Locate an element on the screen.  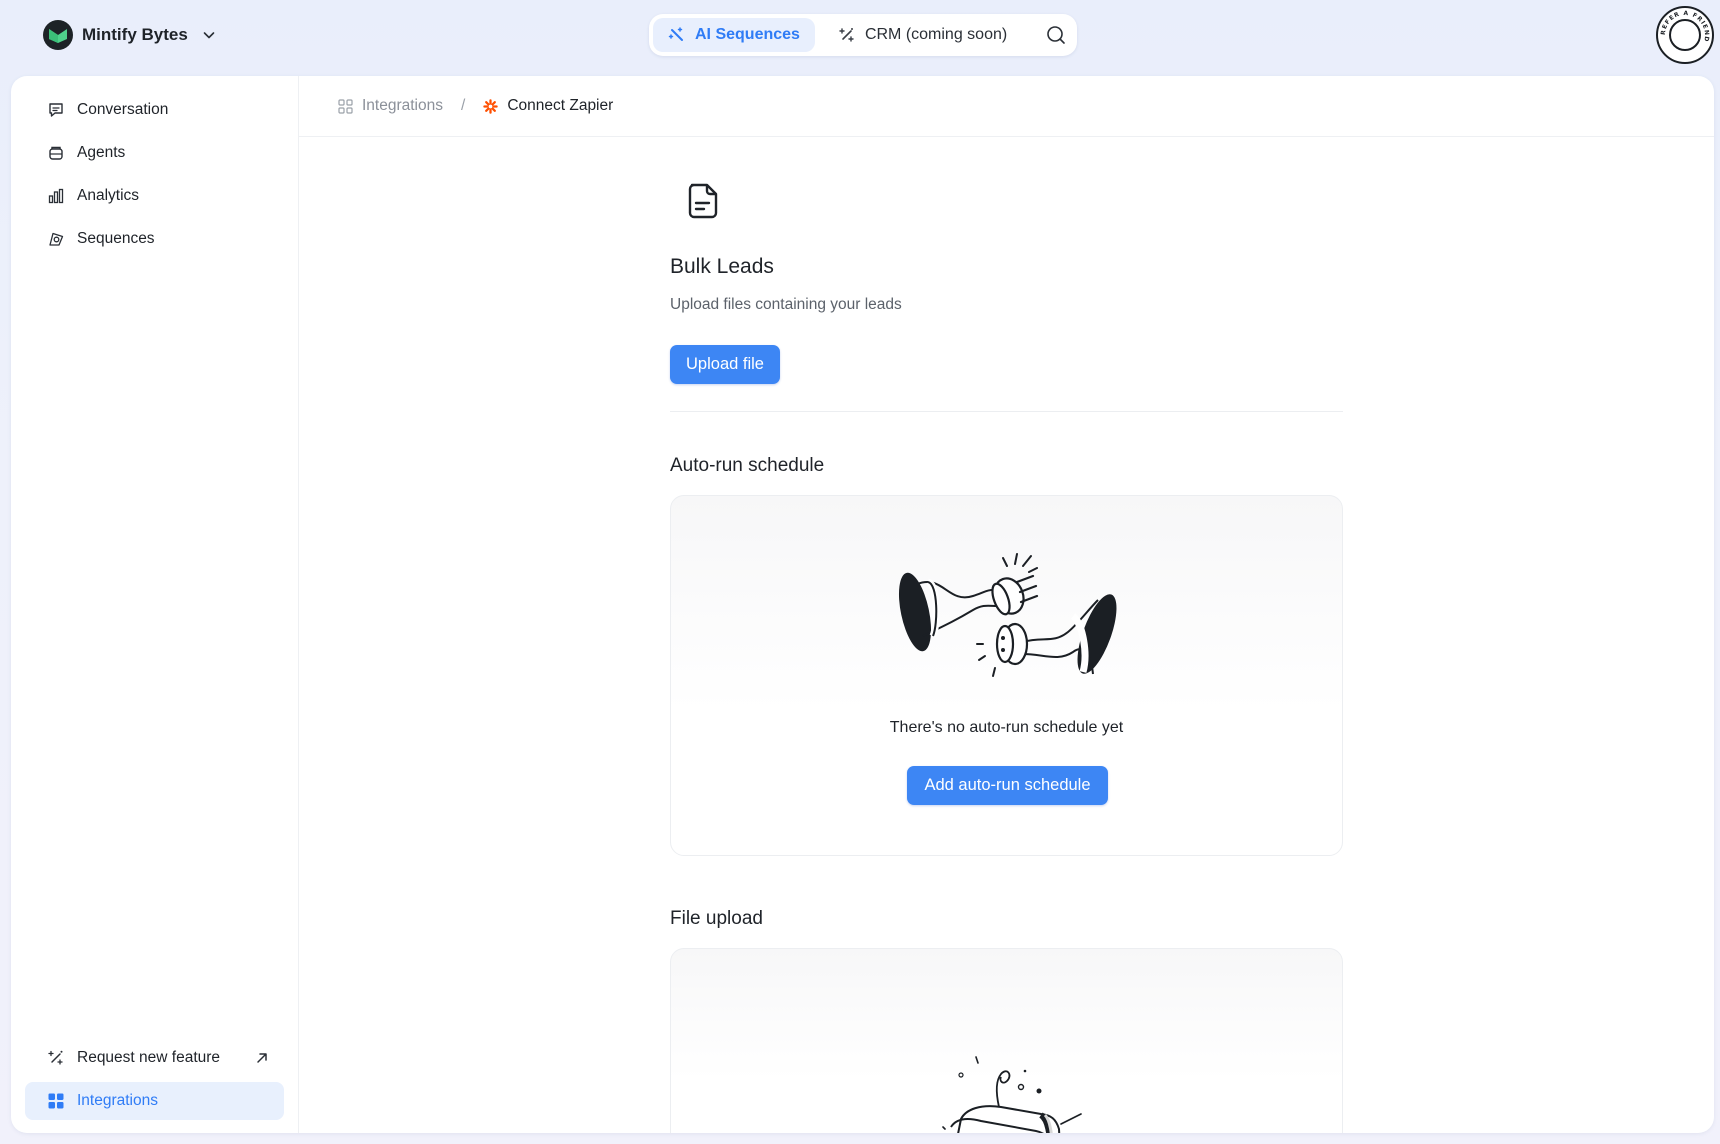
tab-crm: CRM (coming soon) is located at coordinates (922, 35).